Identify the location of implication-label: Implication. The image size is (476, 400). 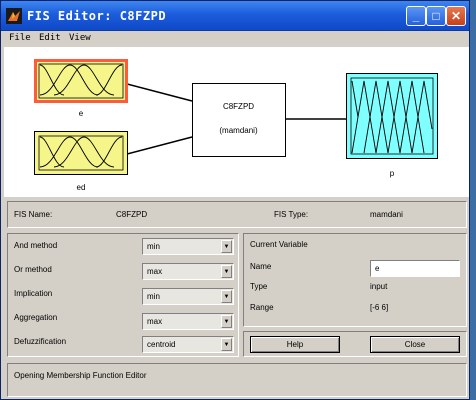
(33, 293).